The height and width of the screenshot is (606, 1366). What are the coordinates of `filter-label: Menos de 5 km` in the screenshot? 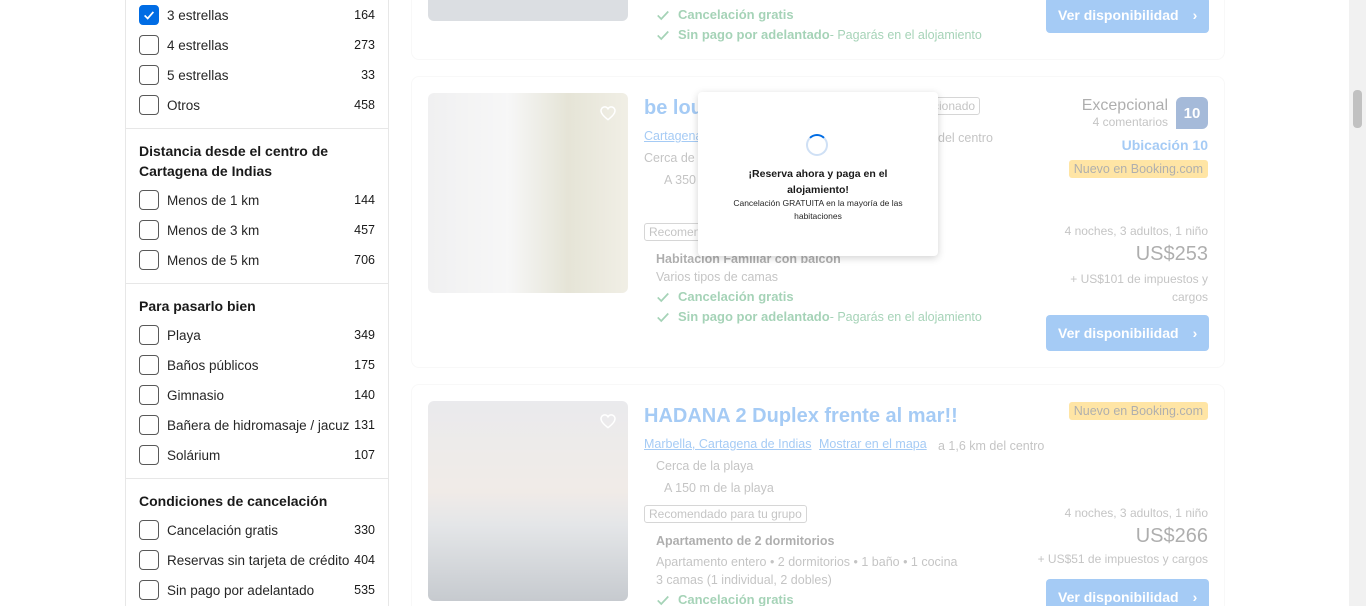 It's located at (213, 260).